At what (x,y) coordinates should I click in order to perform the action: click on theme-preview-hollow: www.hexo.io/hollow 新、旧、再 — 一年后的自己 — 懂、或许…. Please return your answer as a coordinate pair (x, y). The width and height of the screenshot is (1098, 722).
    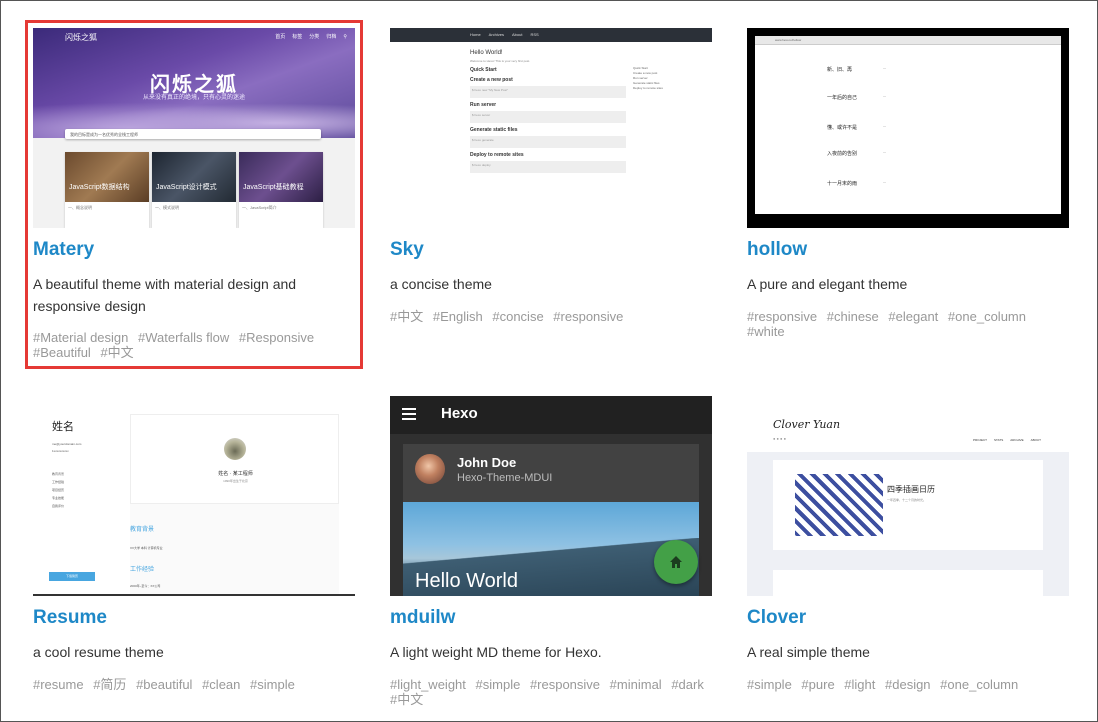
    Looking at the image, I should click on (908, 128).